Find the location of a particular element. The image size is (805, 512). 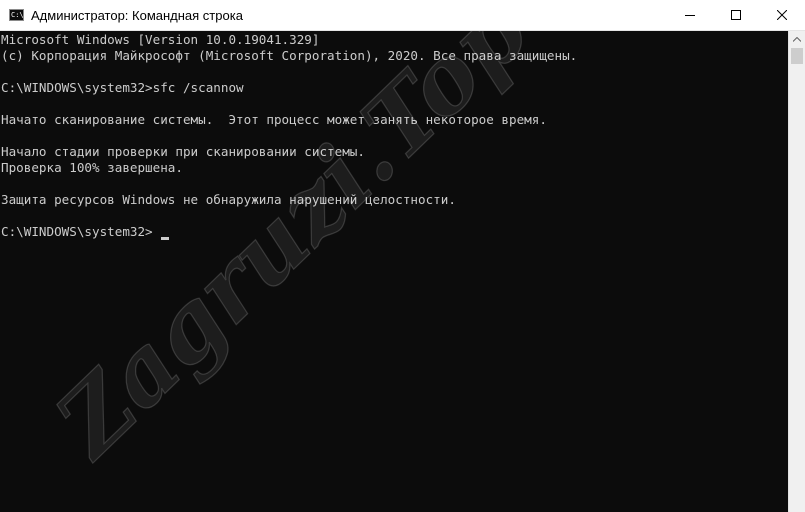

scroll-thumb is located at coordinates (797, 56).